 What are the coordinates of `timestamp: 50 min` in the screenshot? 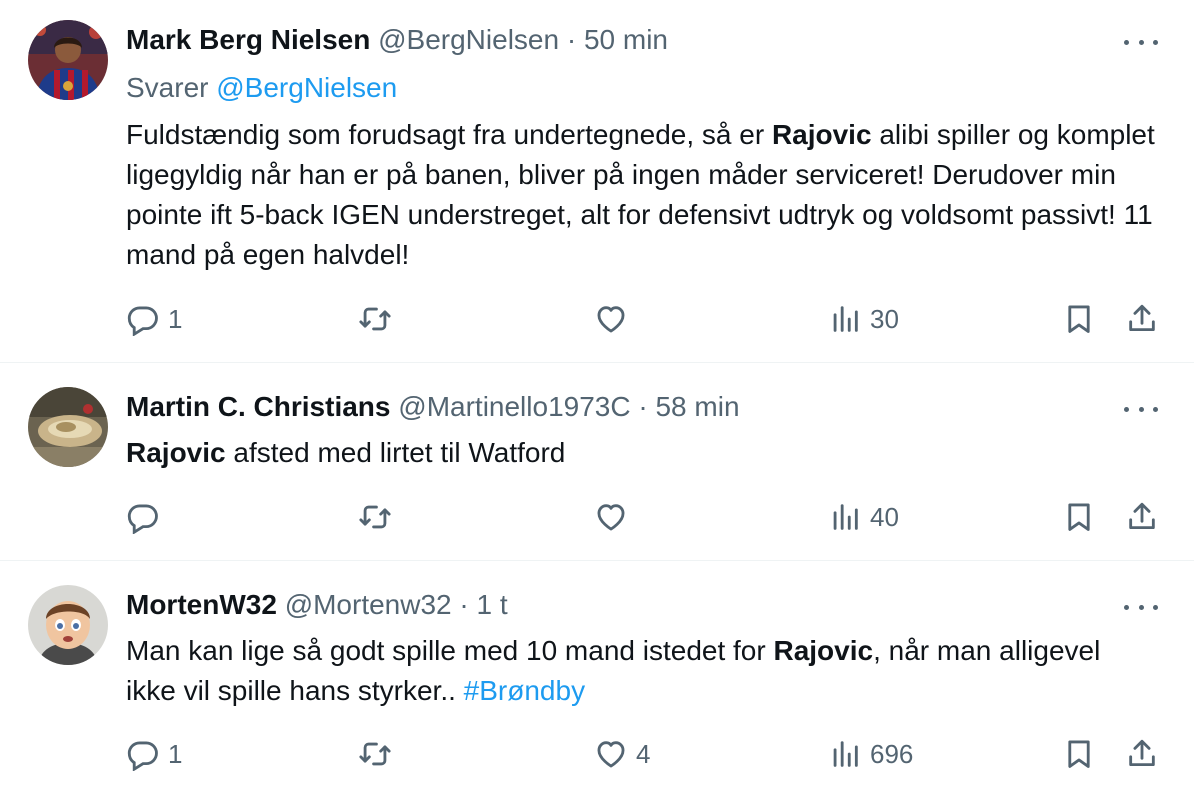 It's located at (626, 39).